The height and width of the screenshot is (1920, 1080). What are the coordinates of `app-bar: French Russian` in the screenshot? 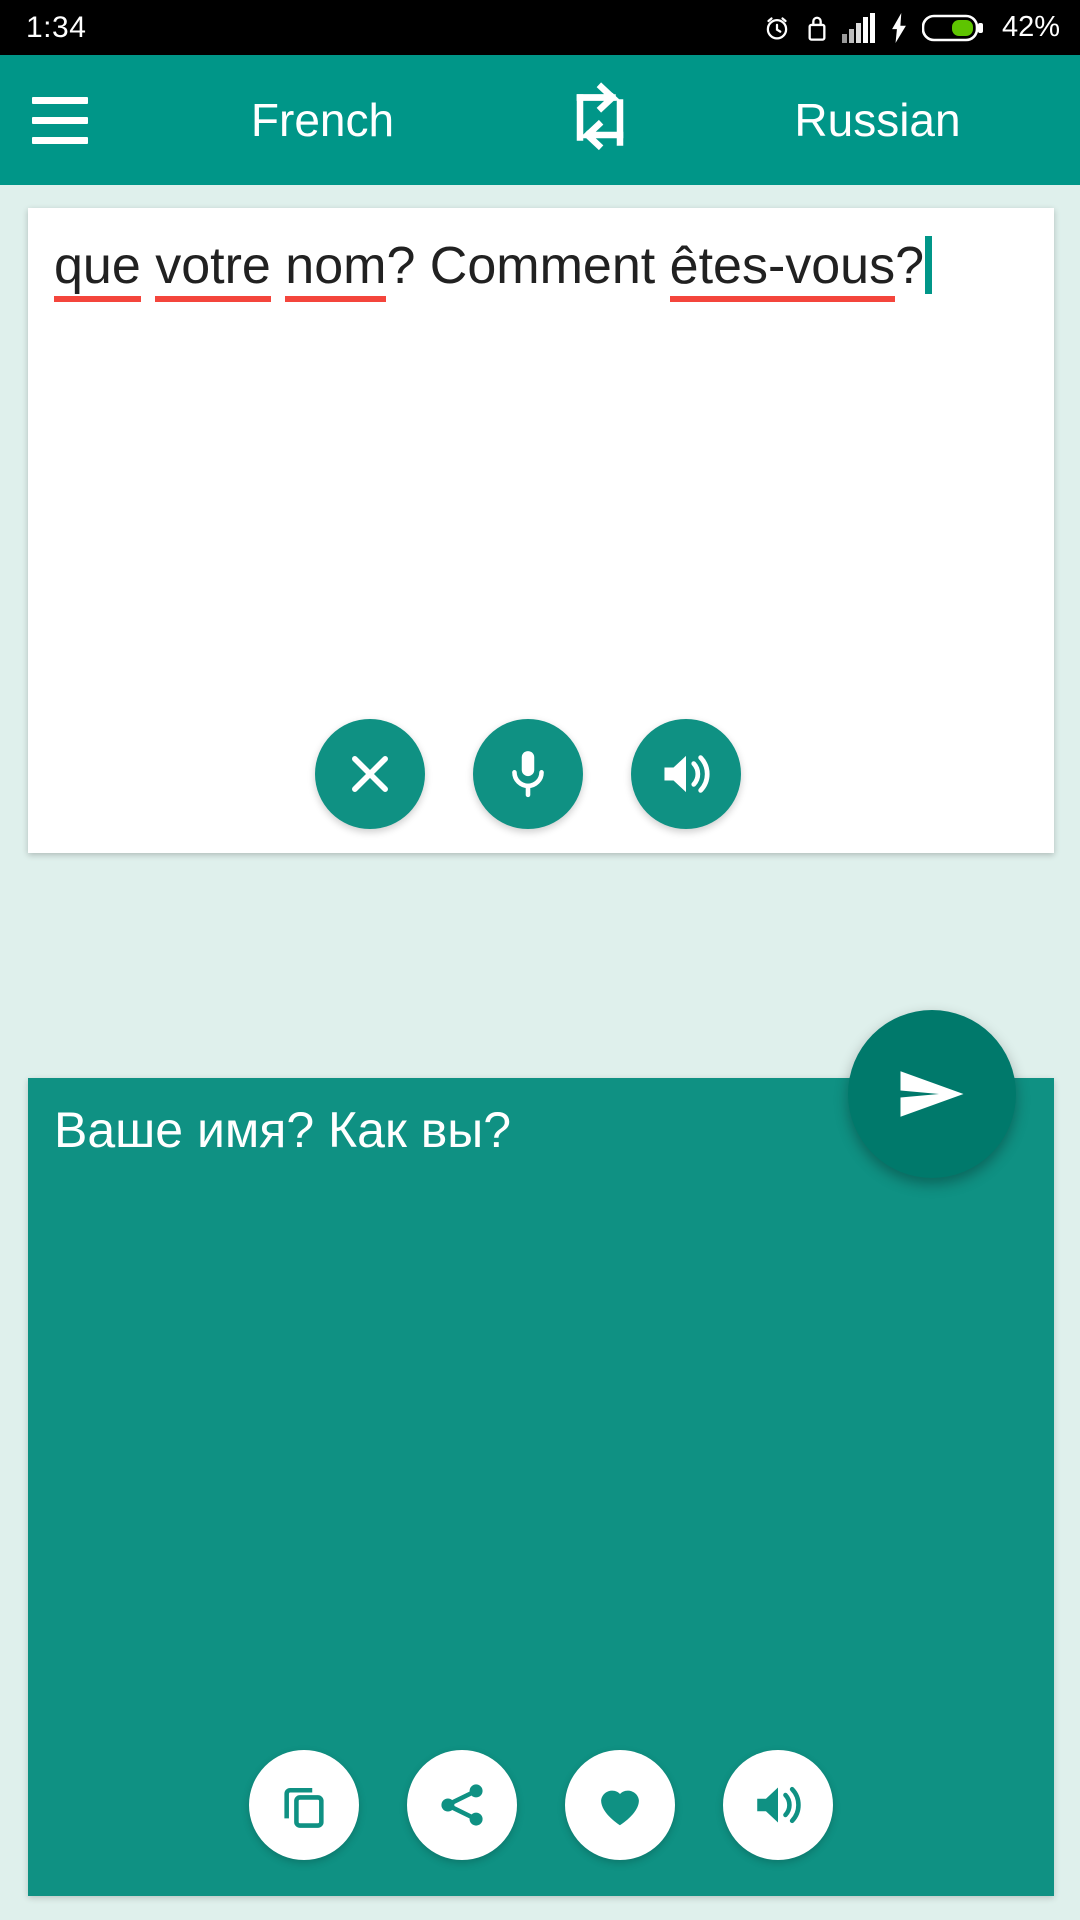 It's located at (540, 120).